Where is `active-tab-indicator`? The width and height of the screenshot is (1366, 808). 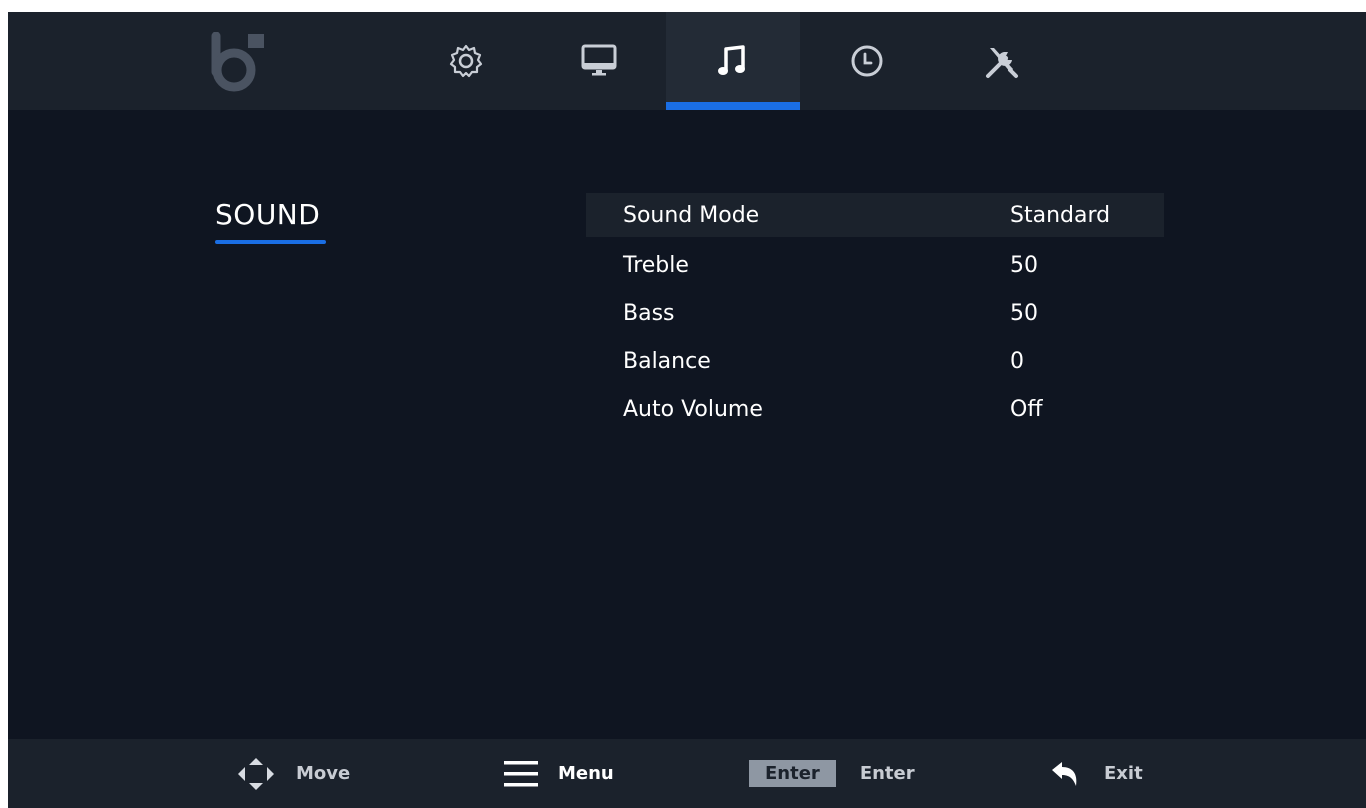
active-tab-indicator is located at coordinates (733, 106).